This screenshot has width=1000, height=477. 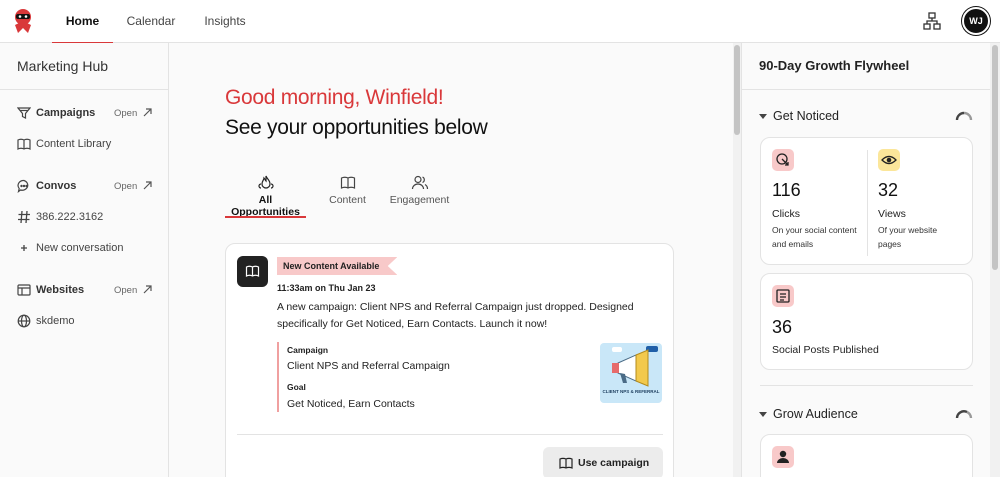 I want to click on use-campaign-button: Use campaign, so click(x=603, y=462).